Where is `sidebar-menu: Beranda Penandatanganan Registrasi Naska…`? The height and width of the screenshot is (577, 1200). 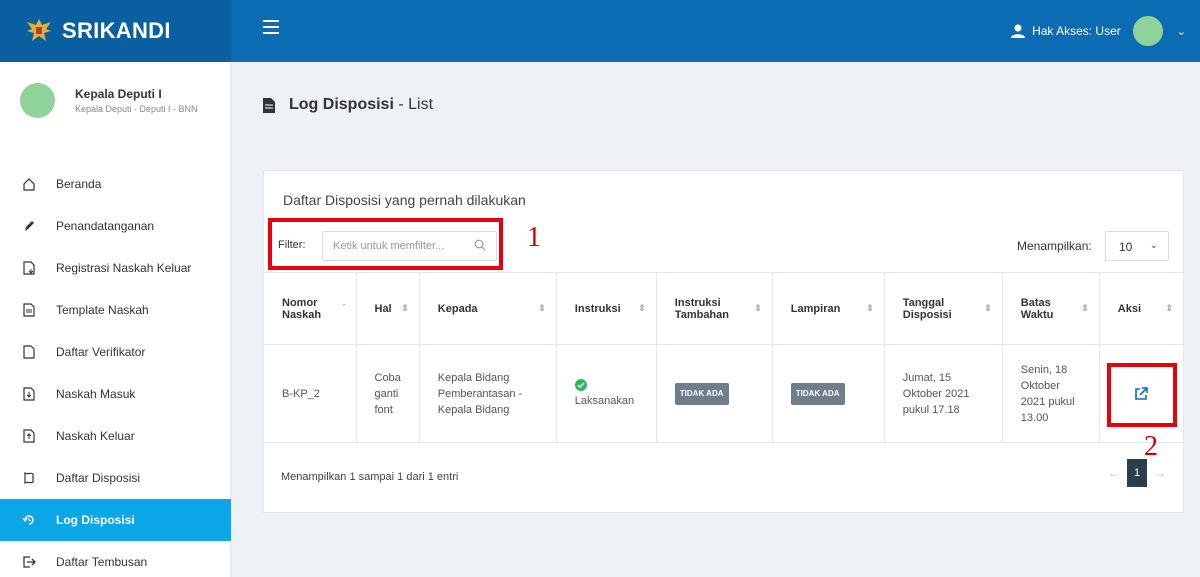
sidebar-menu: Beranda Penandatanganan Registrasi Naska… is located at coordinates (115, 370).